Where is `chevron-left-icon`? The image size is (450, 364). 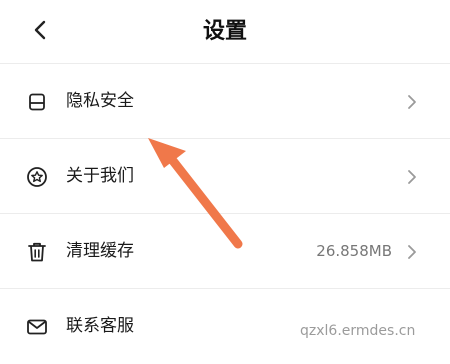 chevron-left-icon is located at coordinates (40, 32).